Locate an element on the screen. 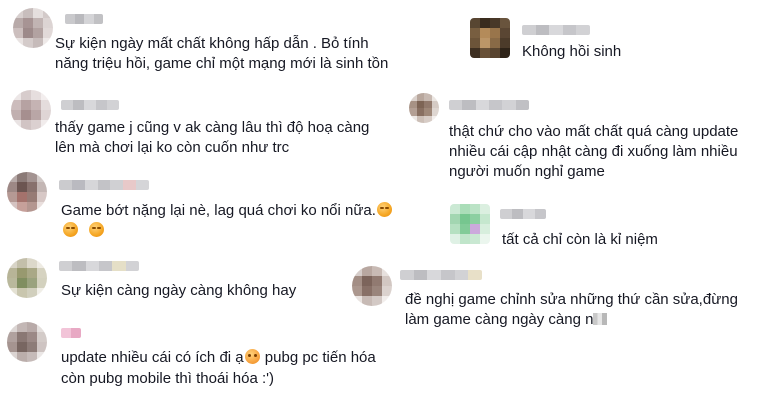  comment-text: người muốn nghỉ game is located at coordinates (527, 171).